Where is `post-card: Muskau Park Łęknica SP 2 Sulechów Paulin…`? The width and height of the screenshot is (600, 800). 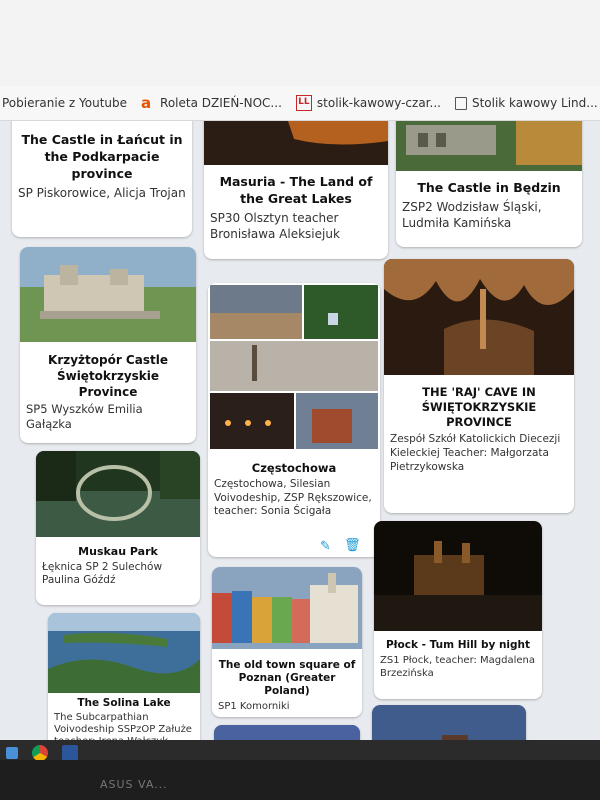
post-card: Muskau Park Łęknica SP 2 Sulechów Paulin… is located at coordinates (118, 528).